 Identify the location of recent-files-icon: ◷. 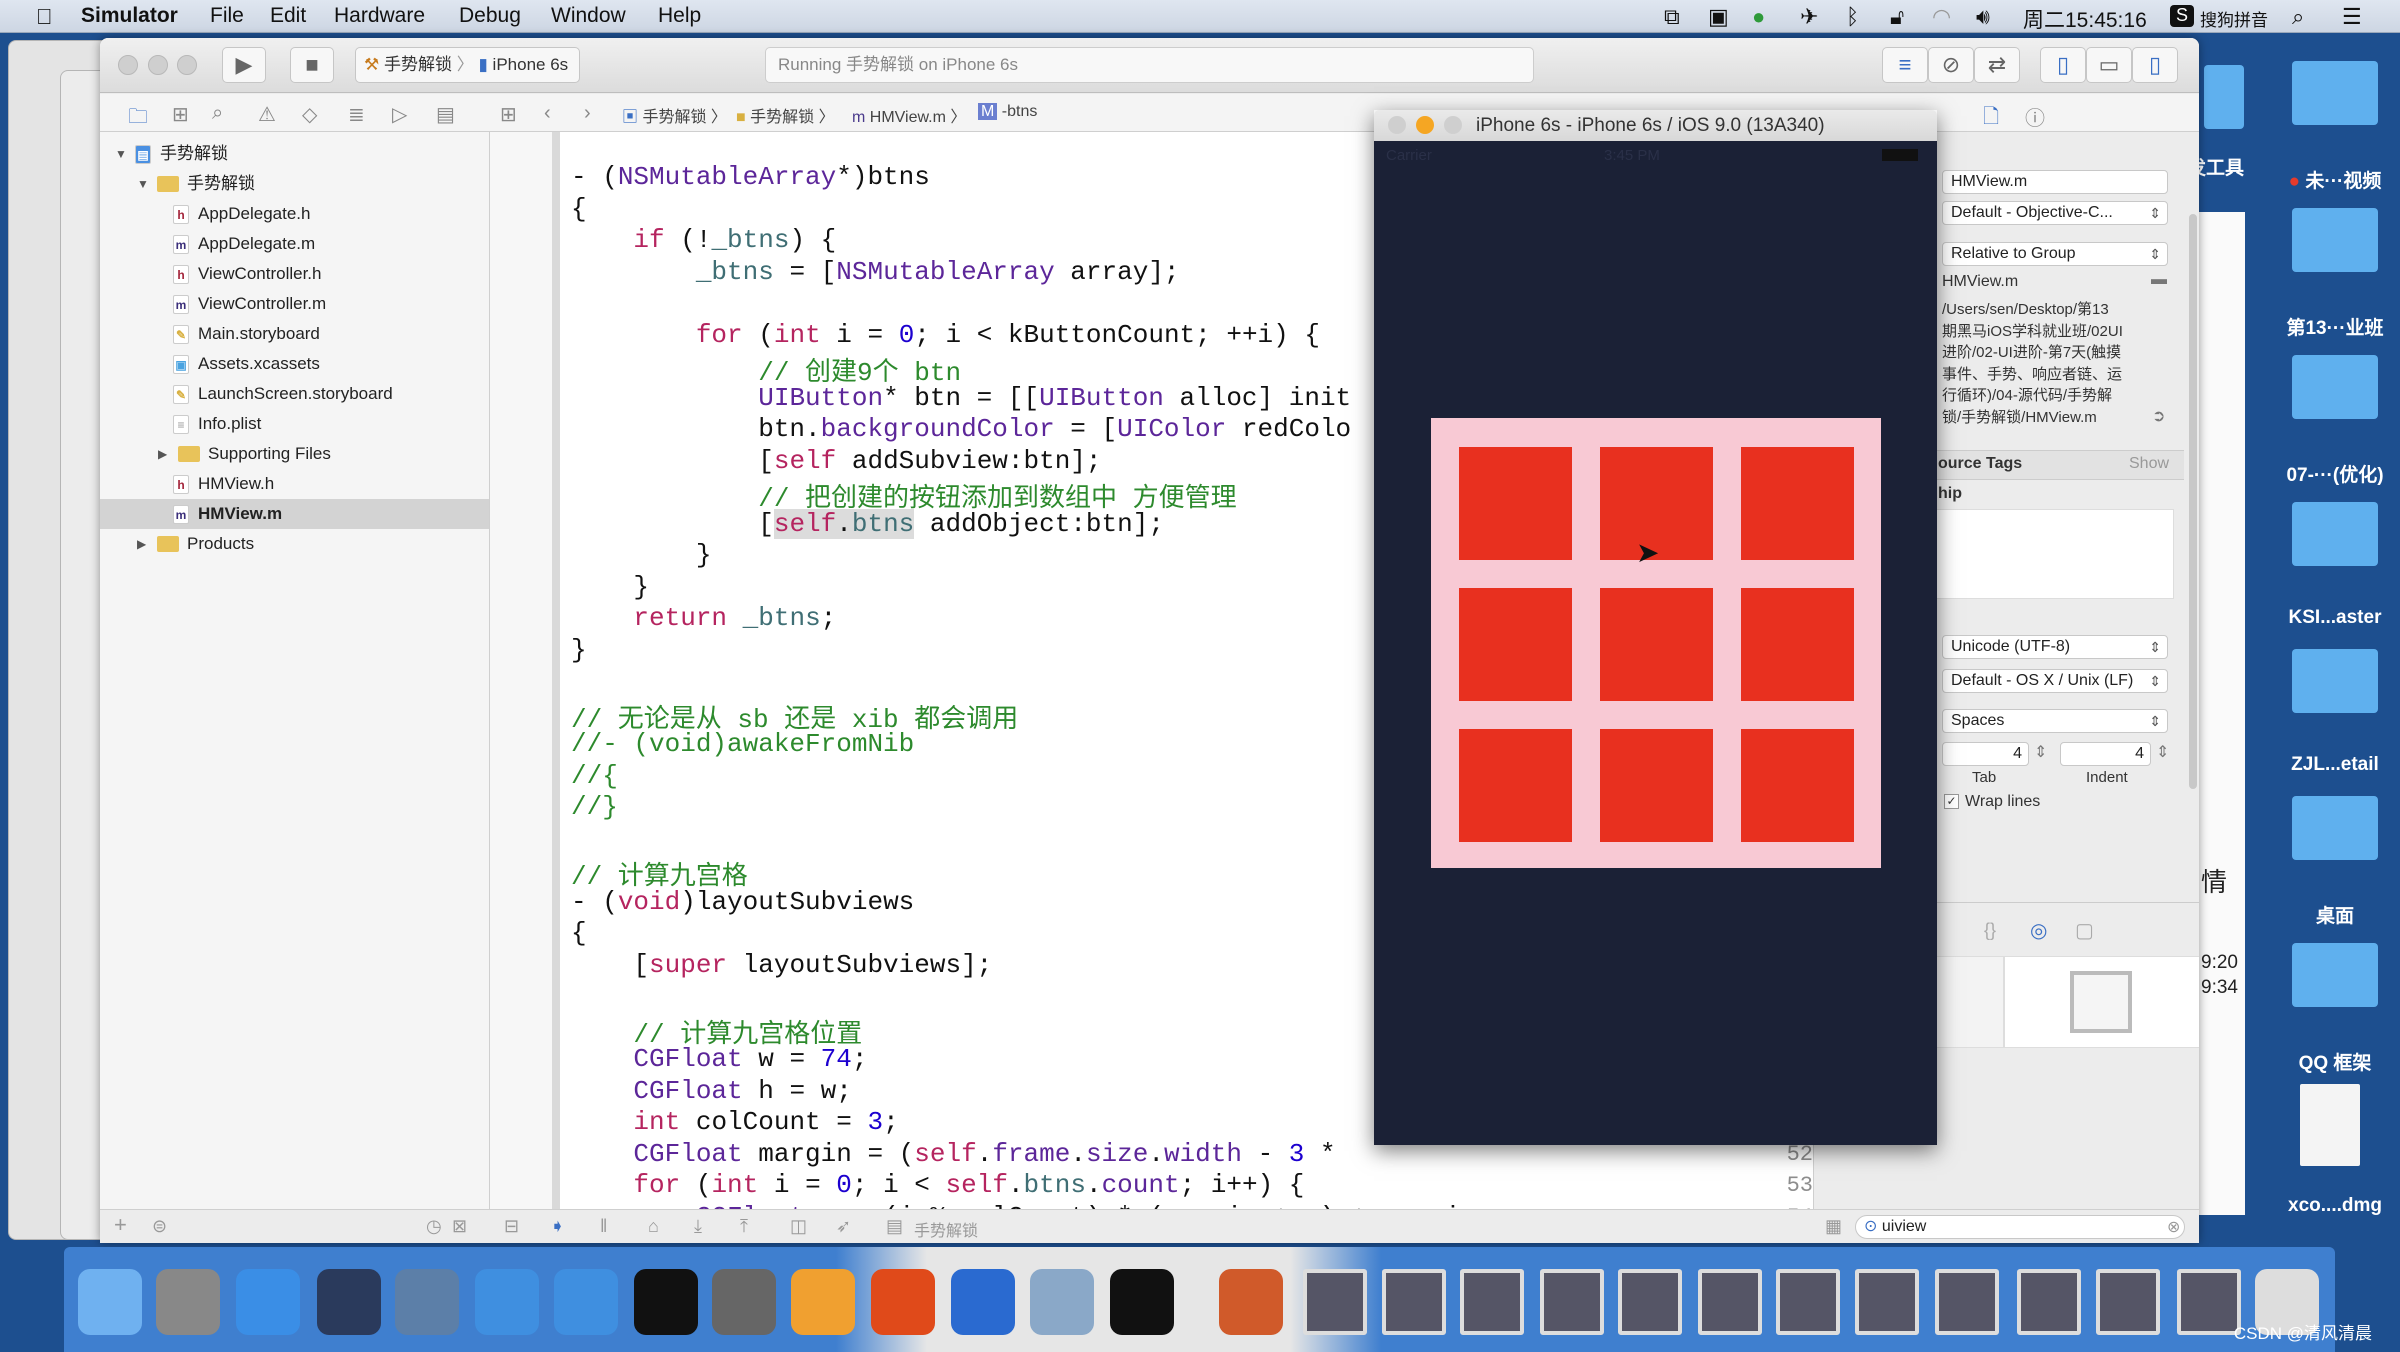
(434, 1226).